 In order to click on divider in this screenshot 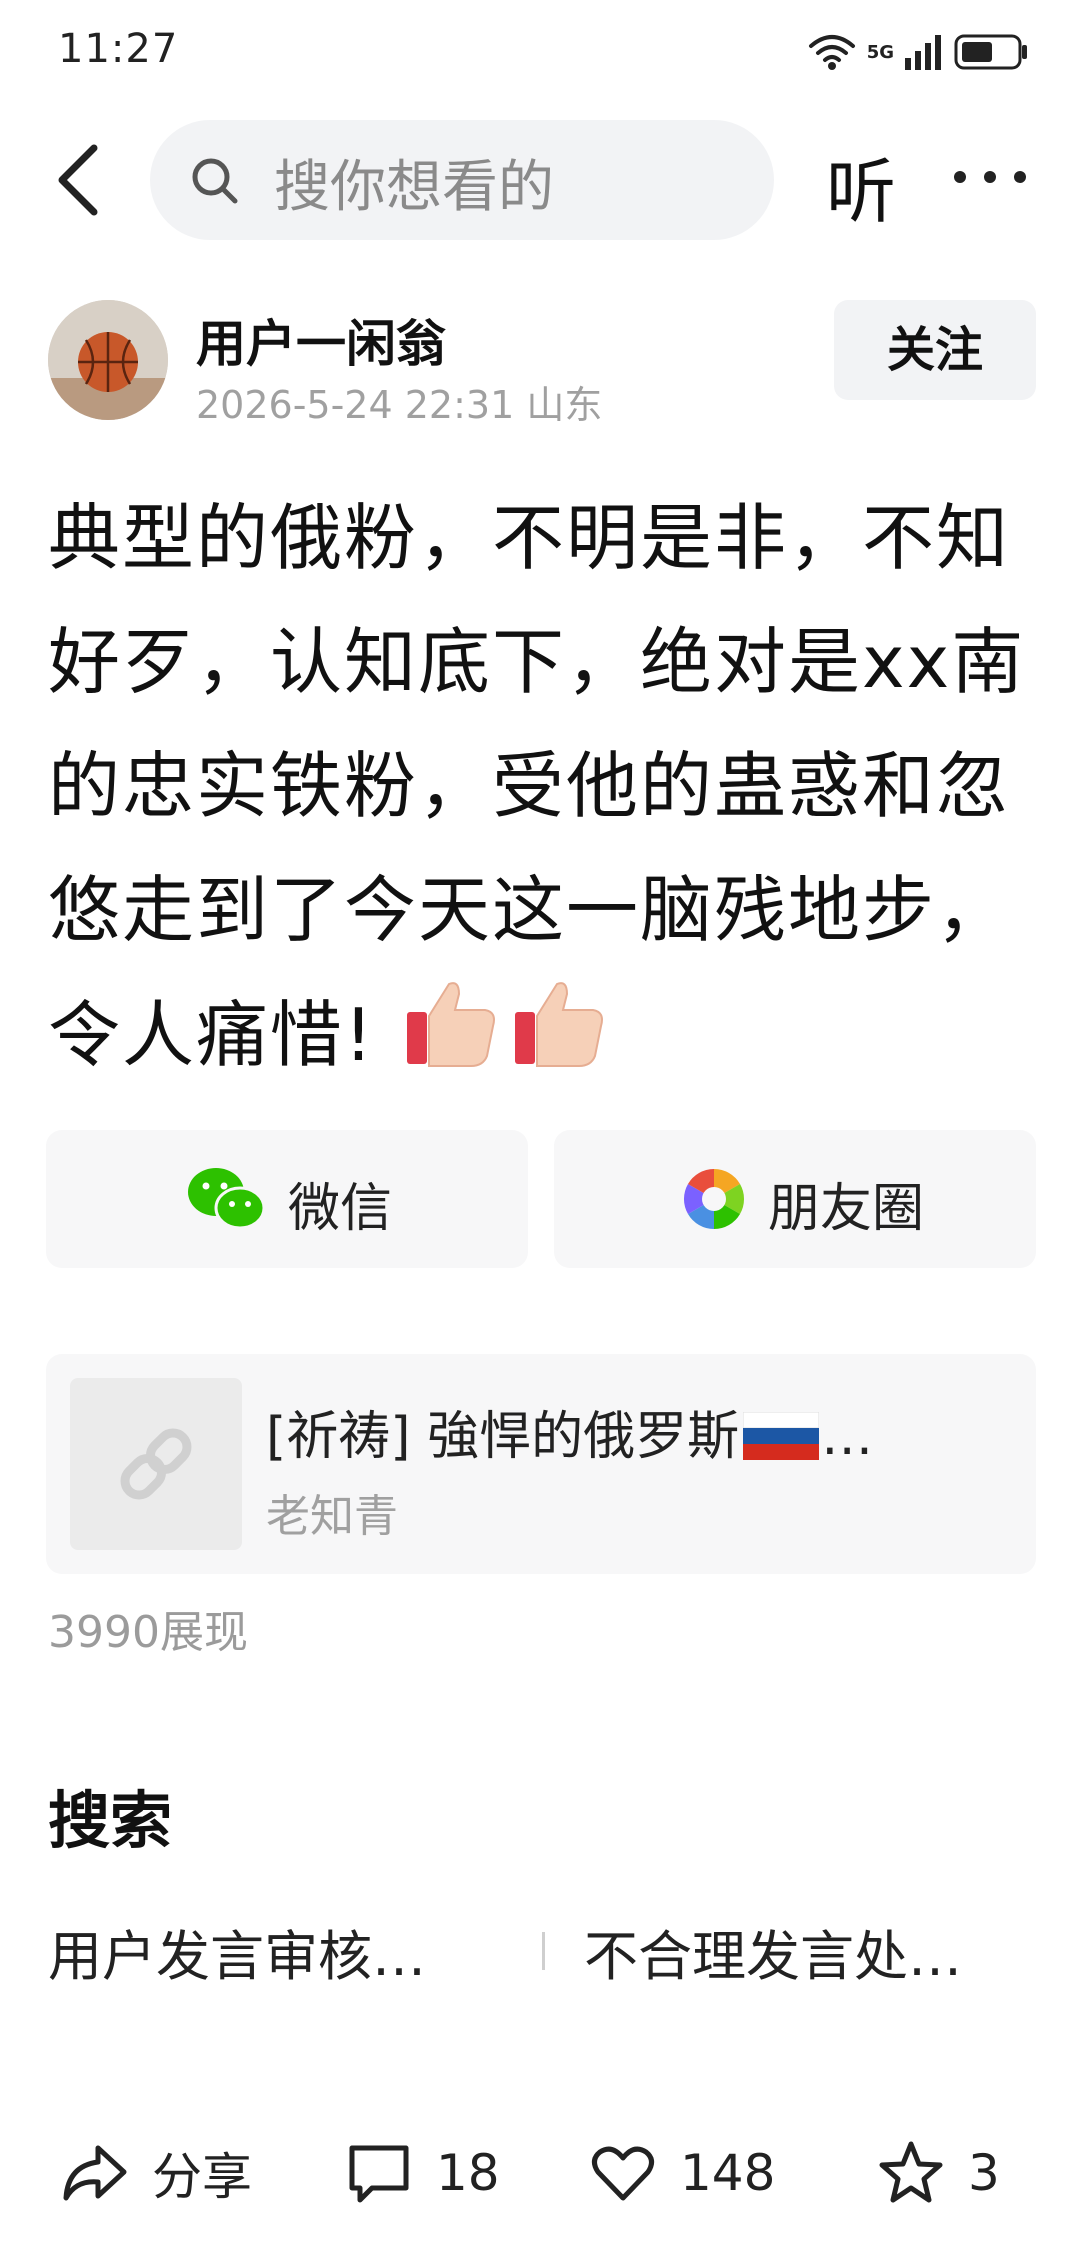, I will do `click(543, 1951)`.